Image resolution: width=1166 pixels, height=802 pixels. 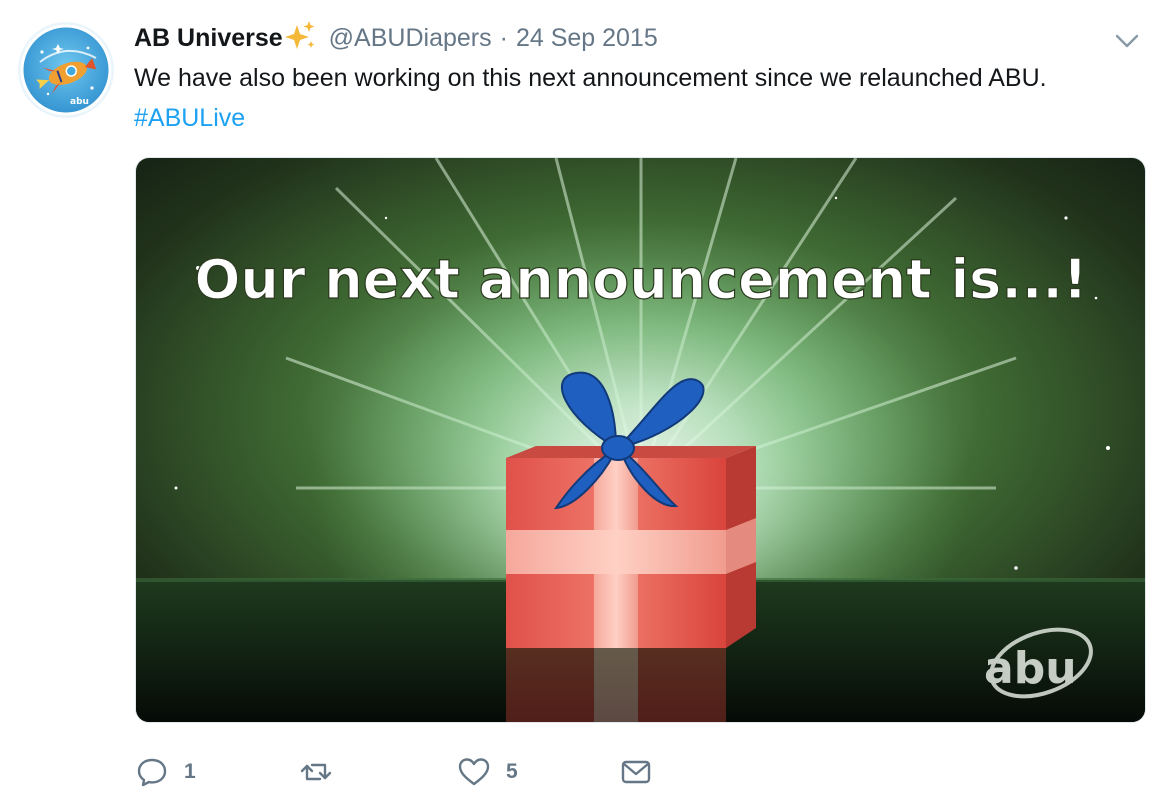 What do you see at coordinates (474, 772) in the screenshot?
I see `heart-icon` at bounding box center [474, 772].